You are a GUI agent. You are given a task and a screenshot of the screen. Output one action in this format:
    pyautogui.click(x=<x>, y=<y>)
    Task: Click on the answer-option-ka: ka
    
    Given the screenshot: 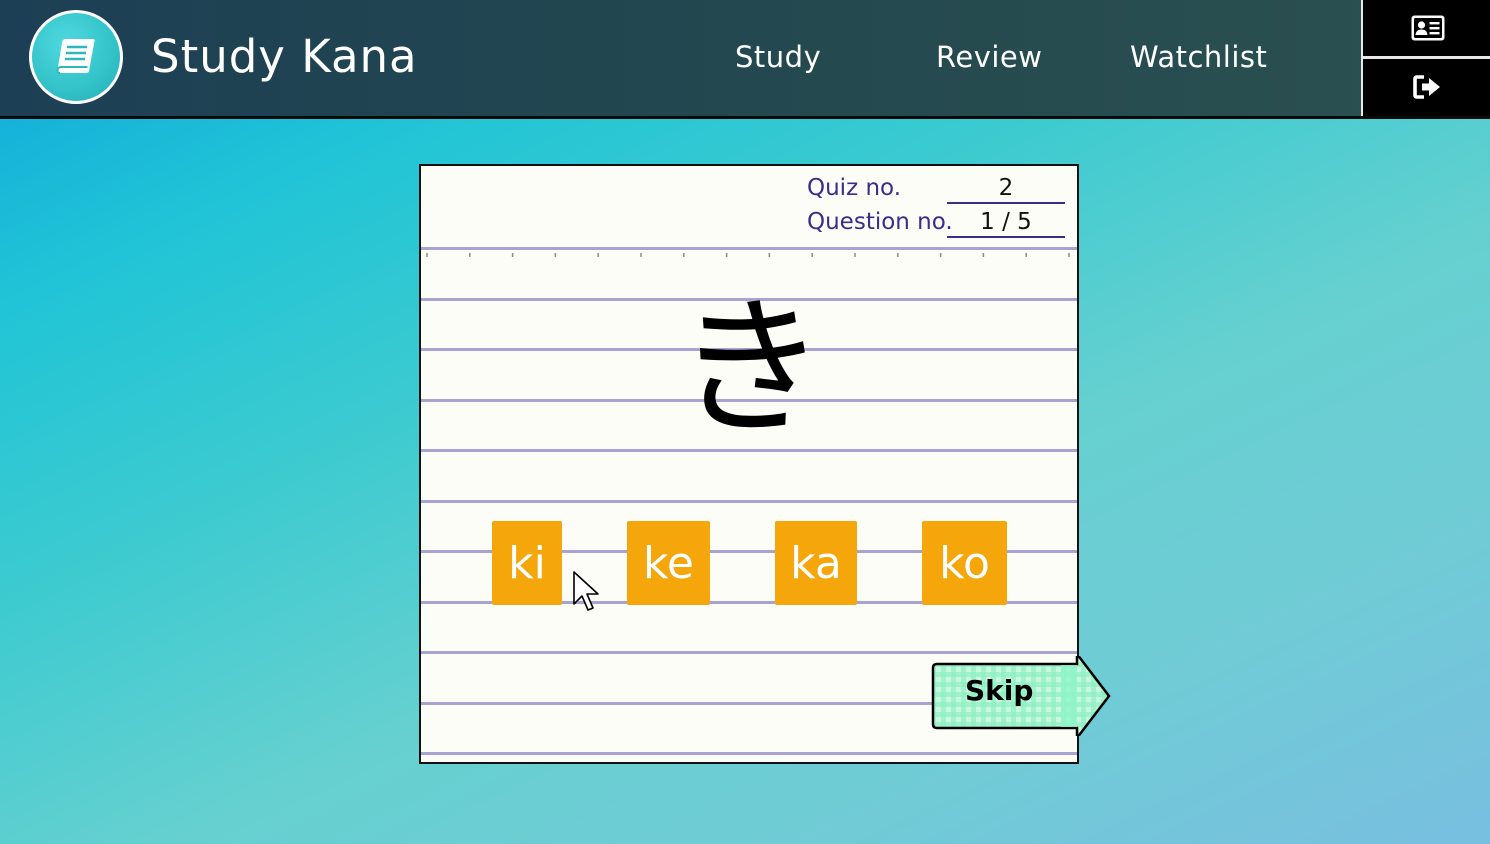 What is the action you would take?
    pyautogui.click(x=816, y=563)
    